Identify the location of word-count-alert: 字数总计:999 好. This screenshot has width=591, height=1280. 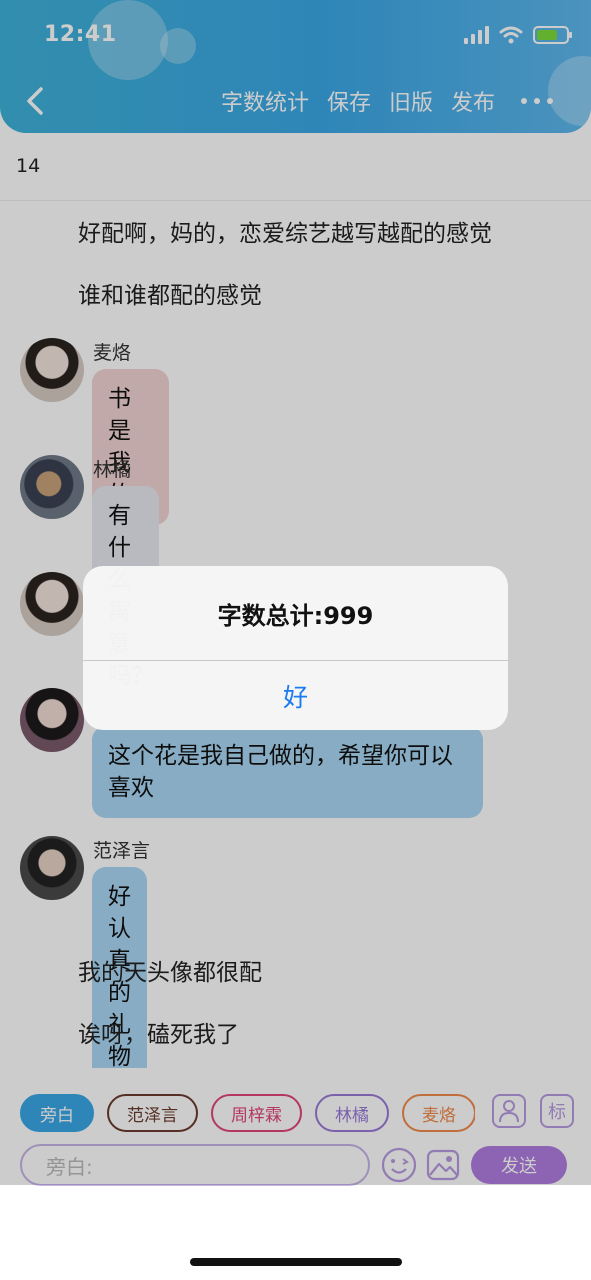
(295, 648).